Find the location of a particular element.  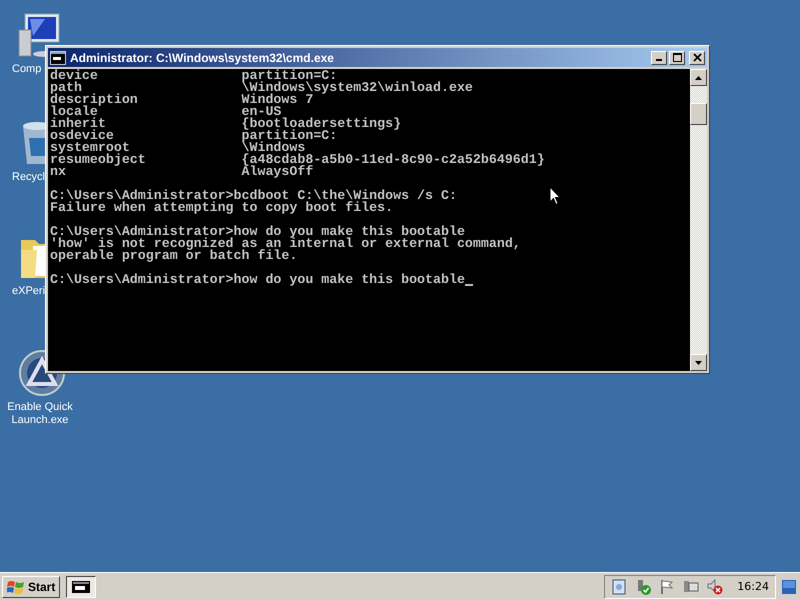

scroll-thumb is located at coordinates (698, 114).